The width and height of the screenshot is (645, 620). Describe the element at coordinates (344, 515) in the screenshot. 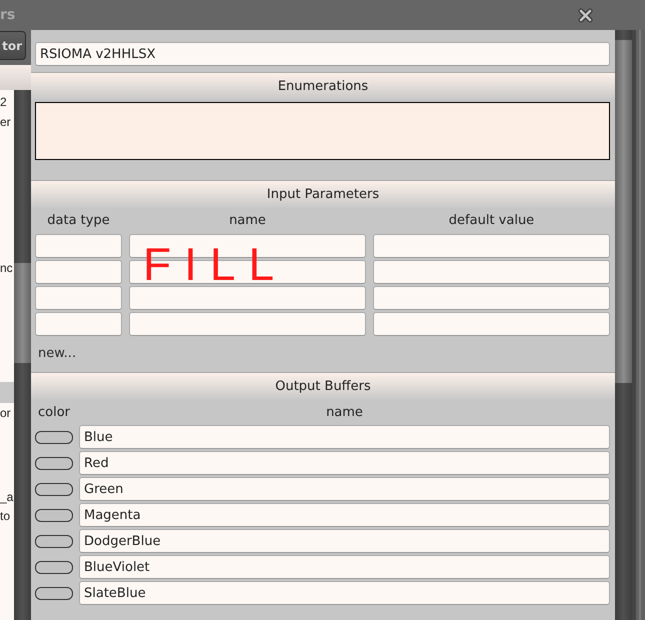

I see `buffer-name-field: Magenta` at that location.